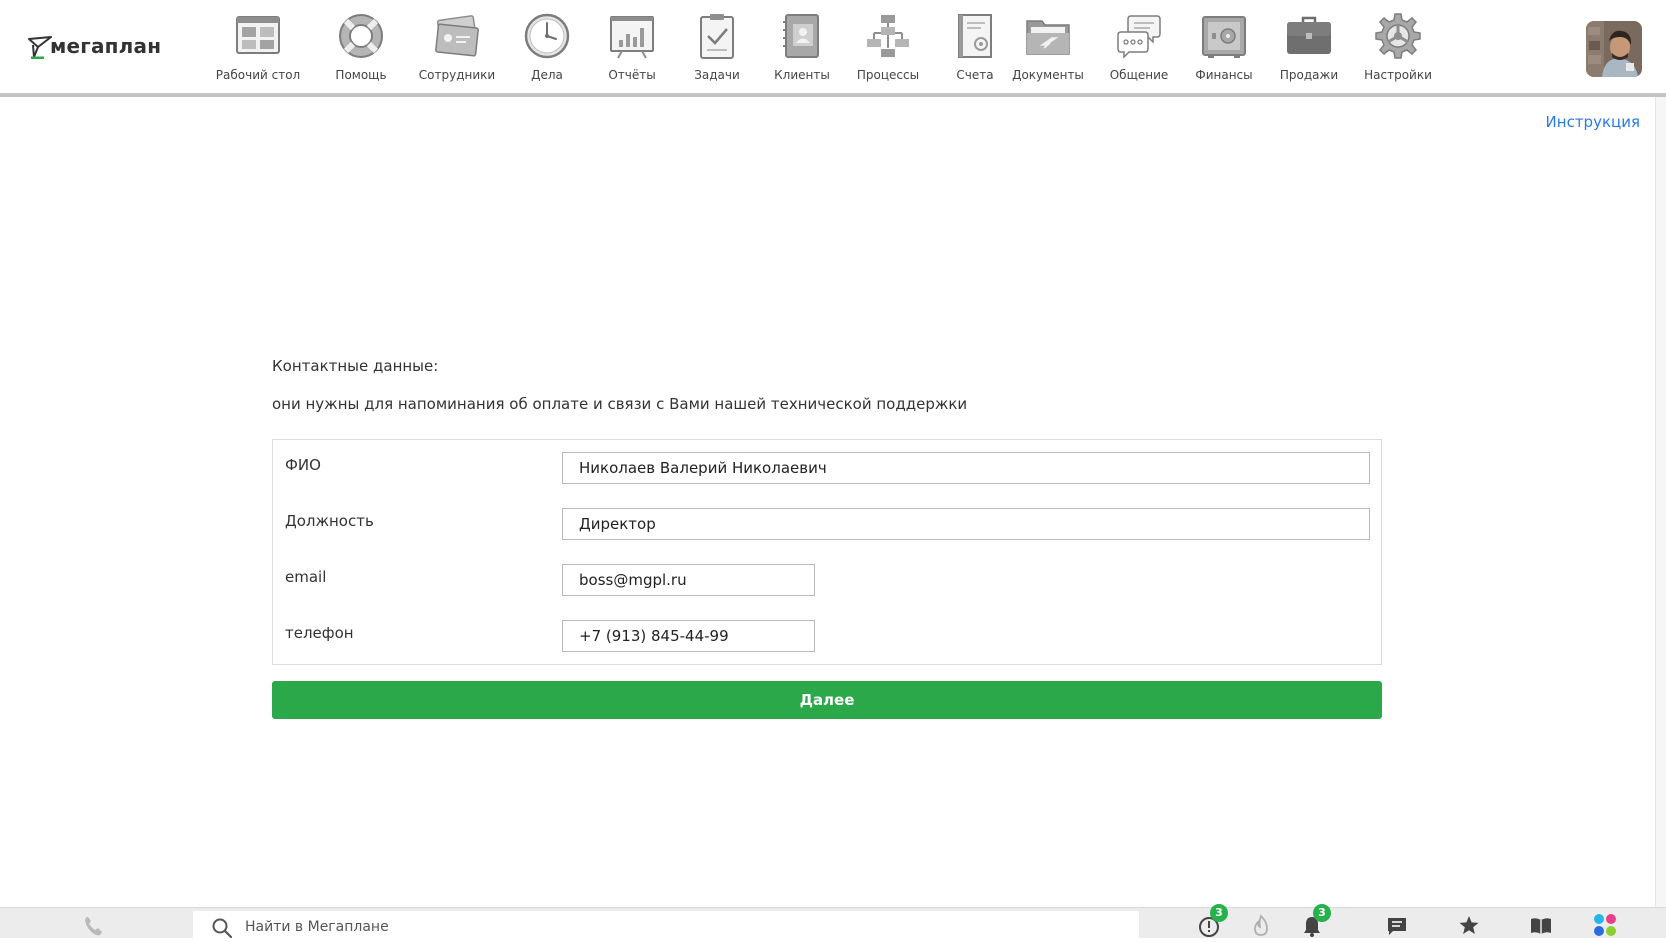 The height and width of the screenshot is (942, 1666). What do you see at coordinates (222, 928) in the screenshot?
I see `search-icon` at bounding box center [222, 928].